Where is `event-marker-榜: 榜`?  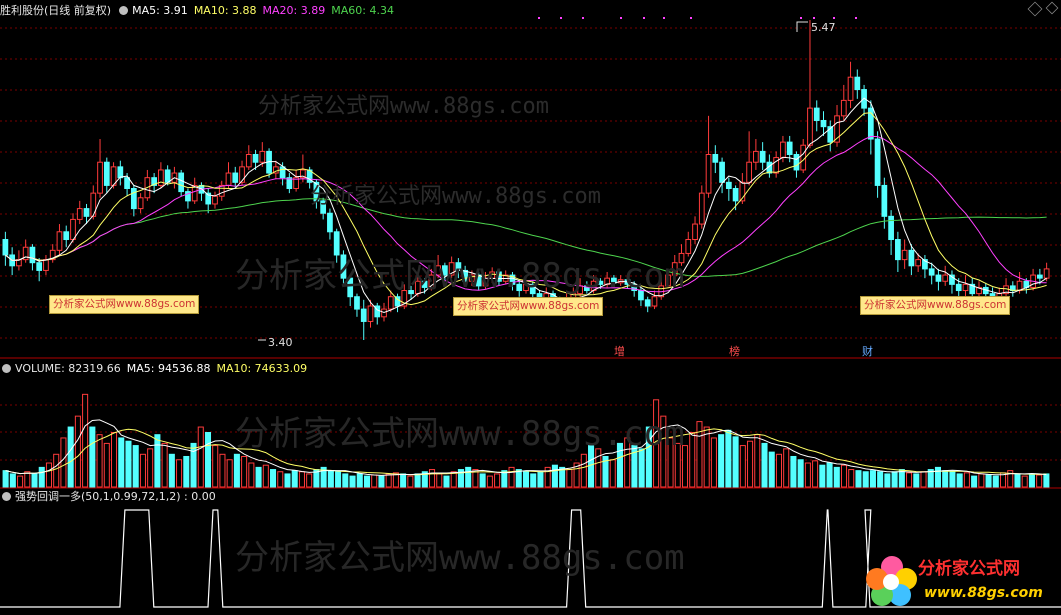
event-marker-榜: 榜 is located at coordinates (734, 351).